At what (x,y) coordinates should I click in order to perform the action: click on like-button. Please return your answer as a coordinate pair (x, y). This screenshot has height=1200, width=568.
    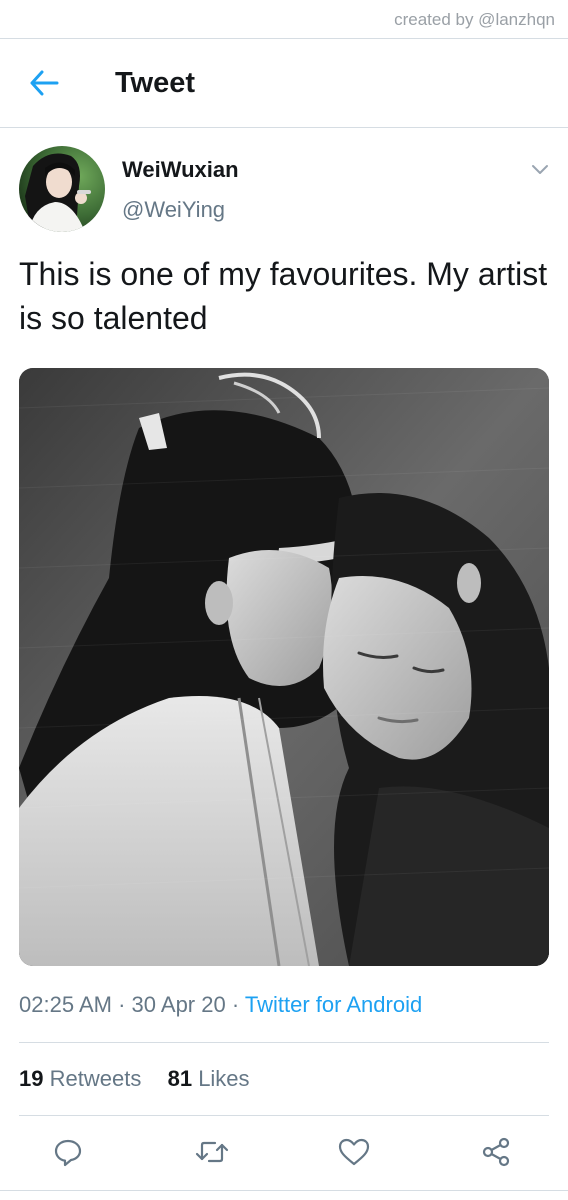
    Looking at the image, I should click on (354, 1152).